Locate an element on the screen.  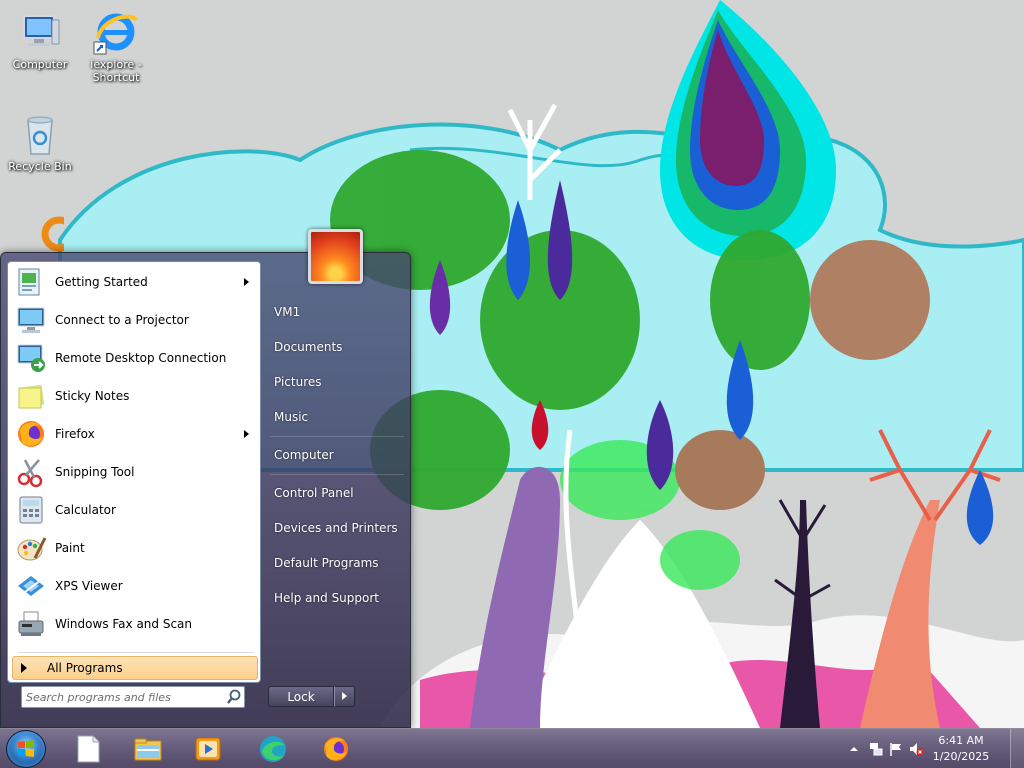
clock: 6:41 AM 1/20/2025 is located at coordinates (961, 749).